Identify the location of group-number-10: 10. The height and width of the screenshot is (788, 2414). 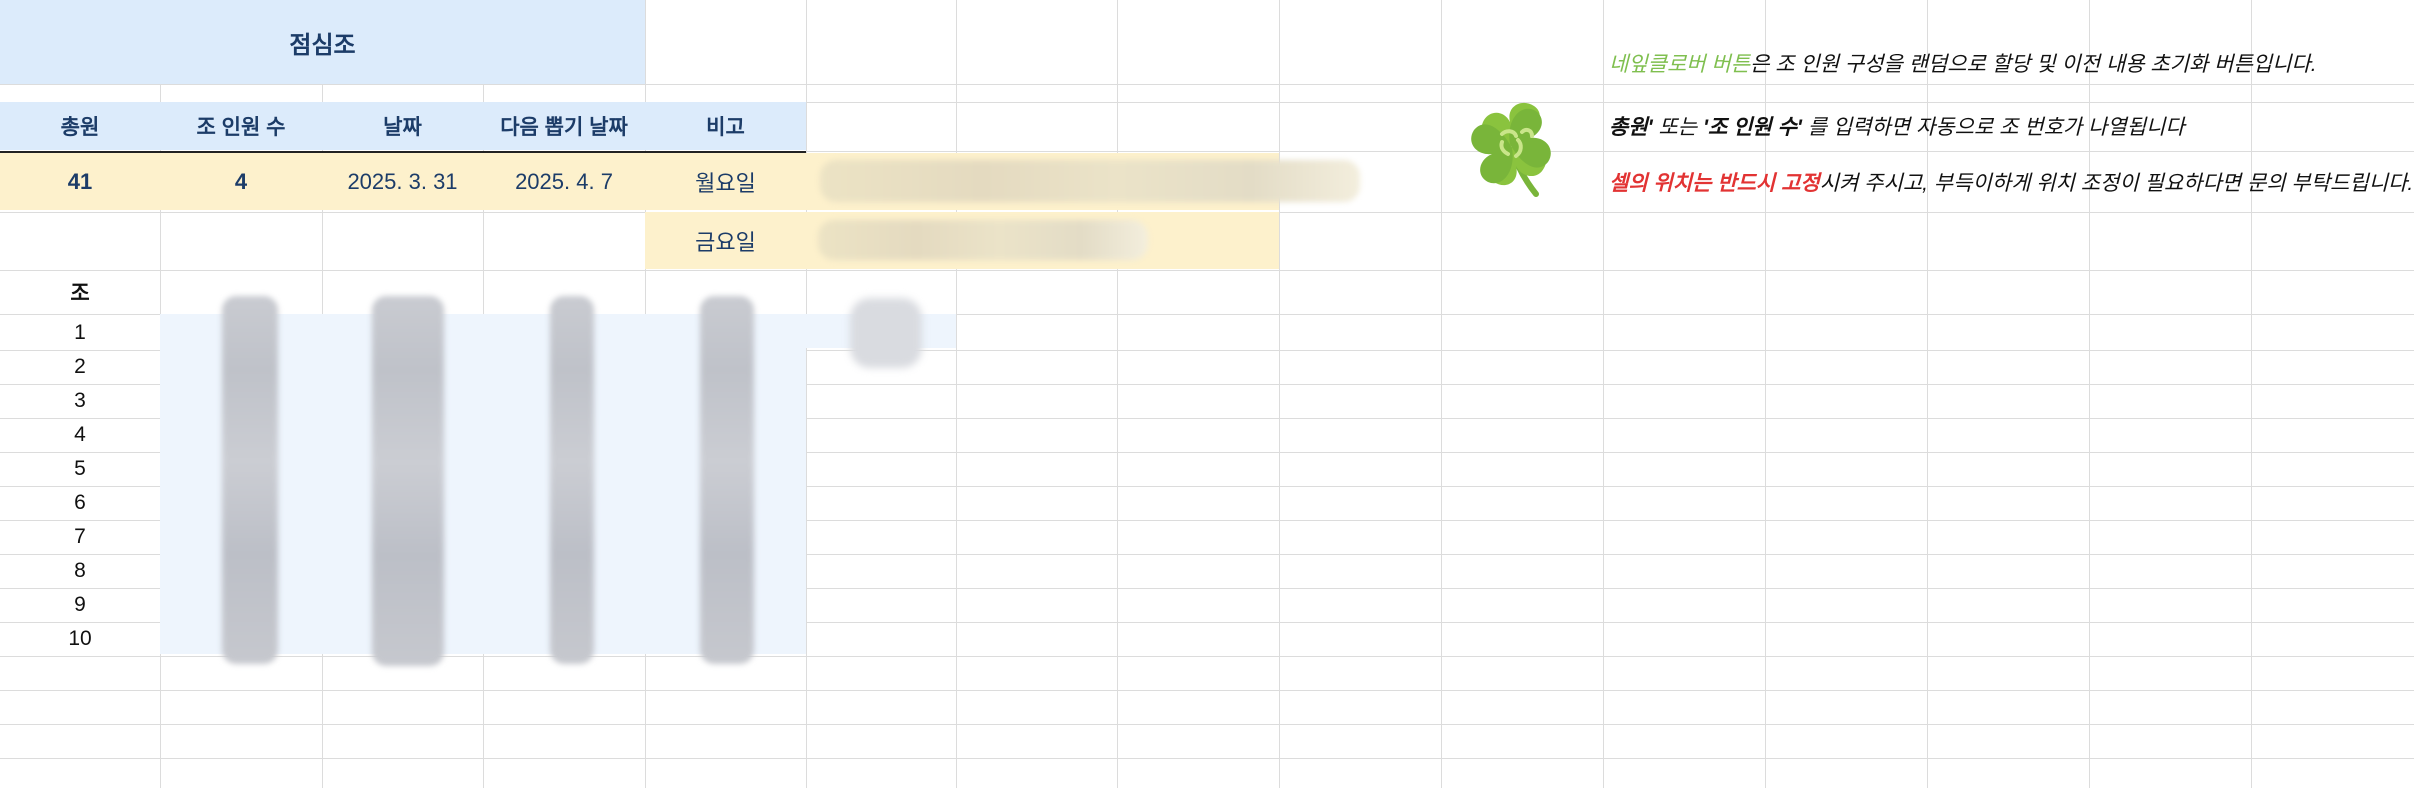
(80, 639).